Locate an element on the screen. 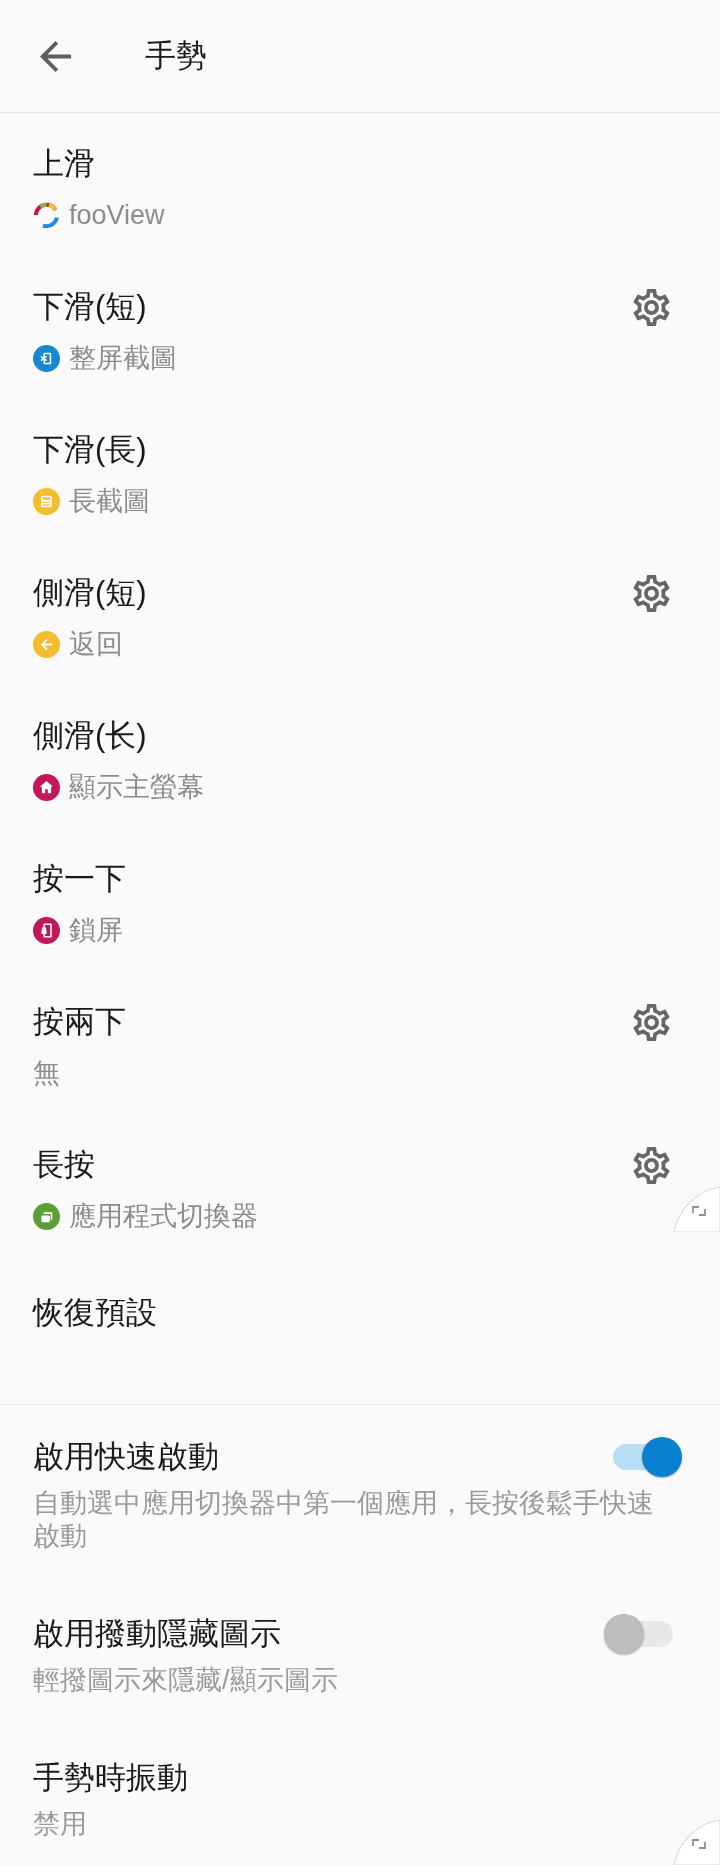  gesture-title: 按一下 is located at coordinates (79, 879).